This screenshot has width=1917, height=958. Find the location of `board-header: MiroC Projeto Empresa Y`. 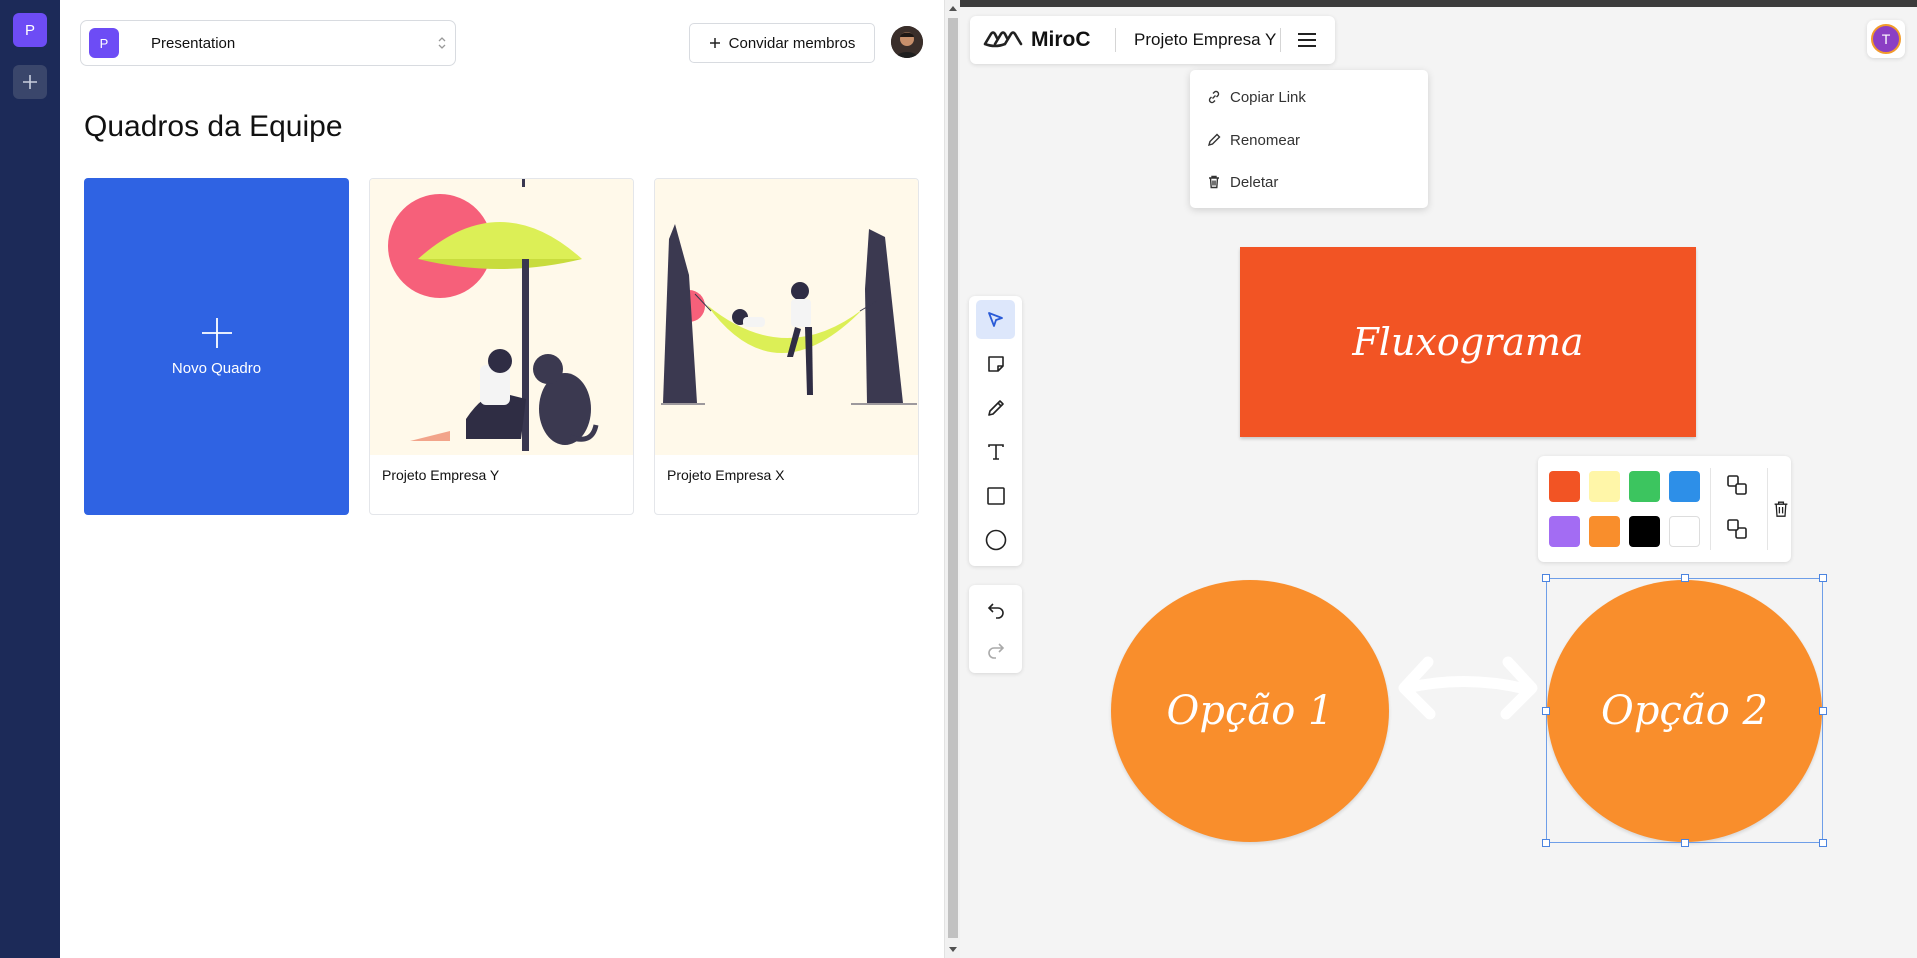

board-header: MiroC Projeto Empresa Y is located at coordinates (1152, 40).